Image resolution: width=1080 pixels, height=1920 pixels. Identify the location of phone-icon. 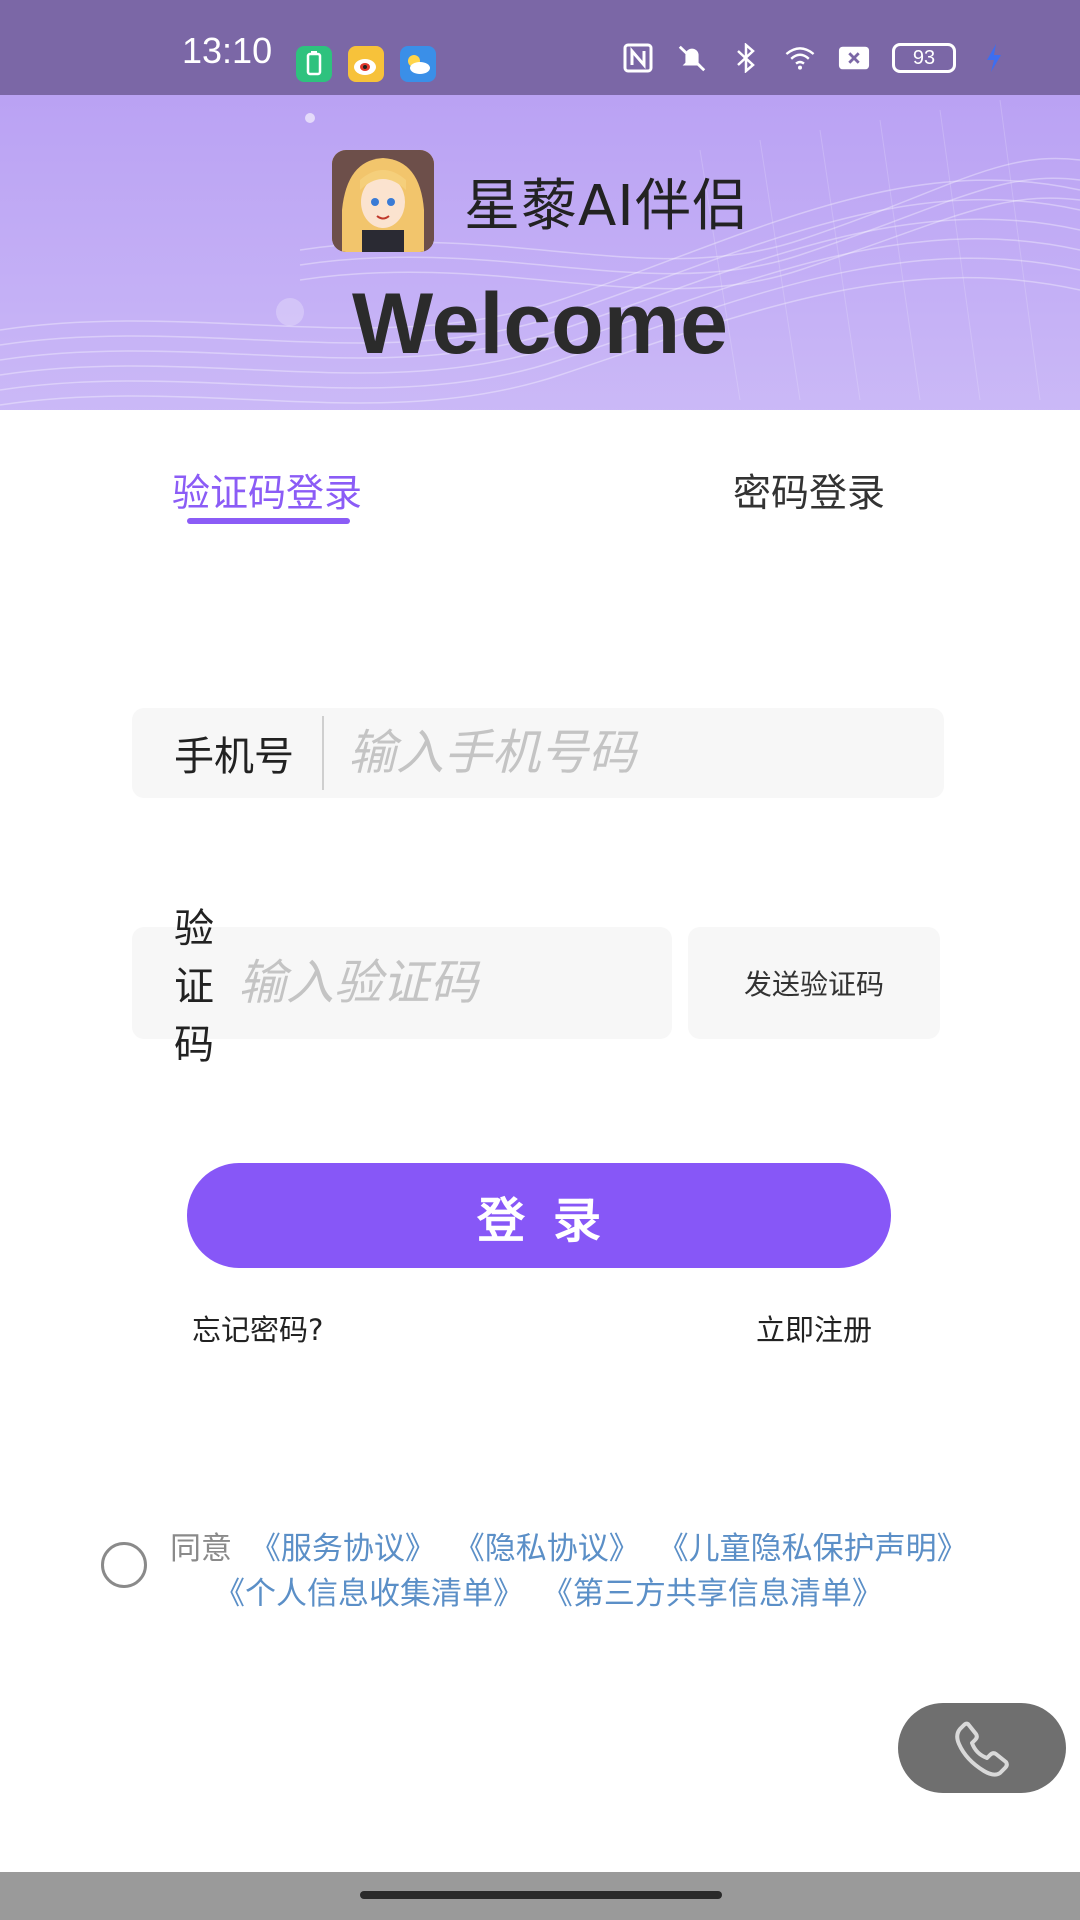
(982, 1749).